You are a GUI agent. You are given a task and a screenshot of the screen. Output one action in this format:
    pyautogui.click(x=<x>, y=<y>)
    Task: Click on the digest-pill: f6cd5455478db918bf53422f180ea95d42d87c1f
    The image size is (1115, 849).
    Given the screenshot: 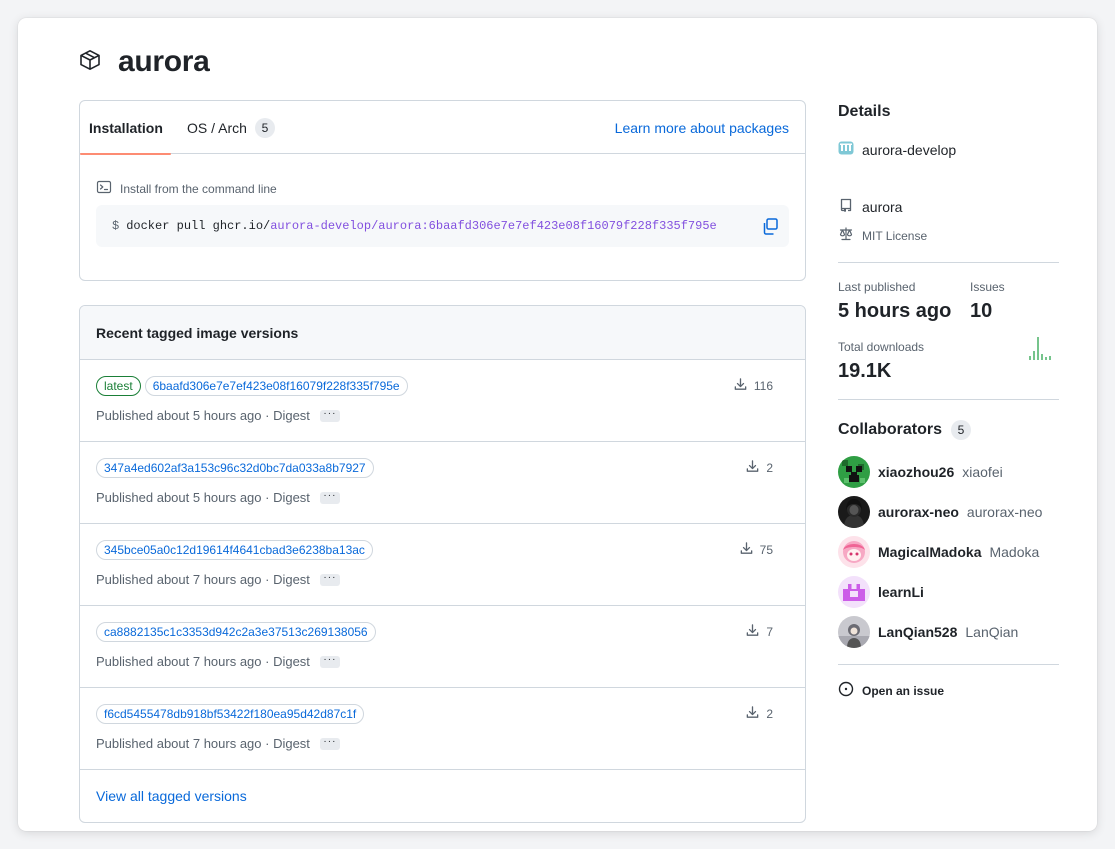 What is the action you would take?
    pyautogui.click(x=230, y=714)
    